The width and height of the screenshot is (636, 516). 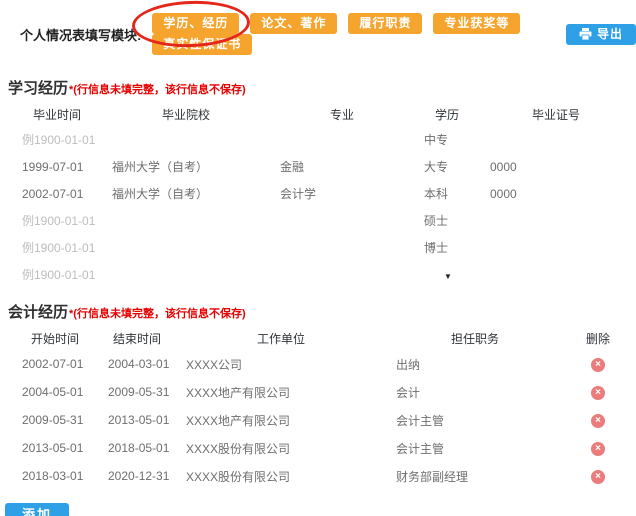 What do you see at coordinates (385, 23) in the screenshot?
I see `module-tab-2: 履行职责` at bounding box center [385, 23].